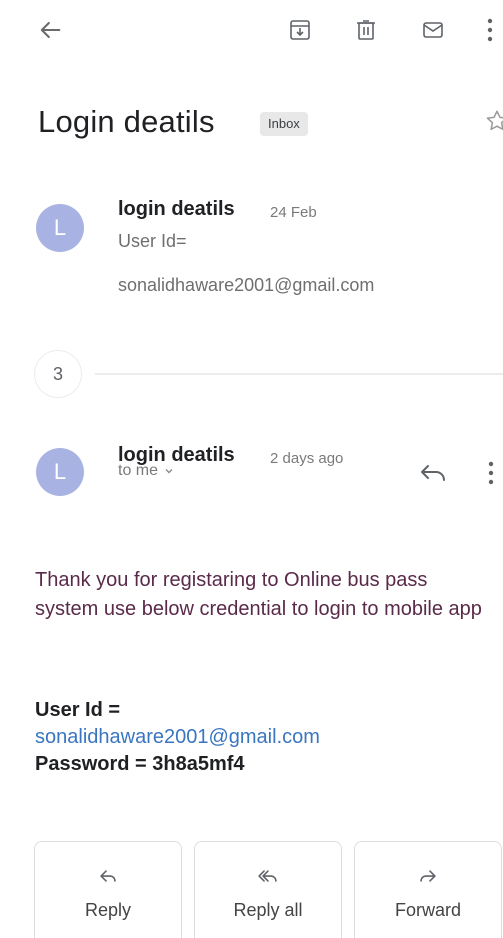  Describe the element at coordinates (433, 30) in the screenshot. I see `mail-icon` at that location.